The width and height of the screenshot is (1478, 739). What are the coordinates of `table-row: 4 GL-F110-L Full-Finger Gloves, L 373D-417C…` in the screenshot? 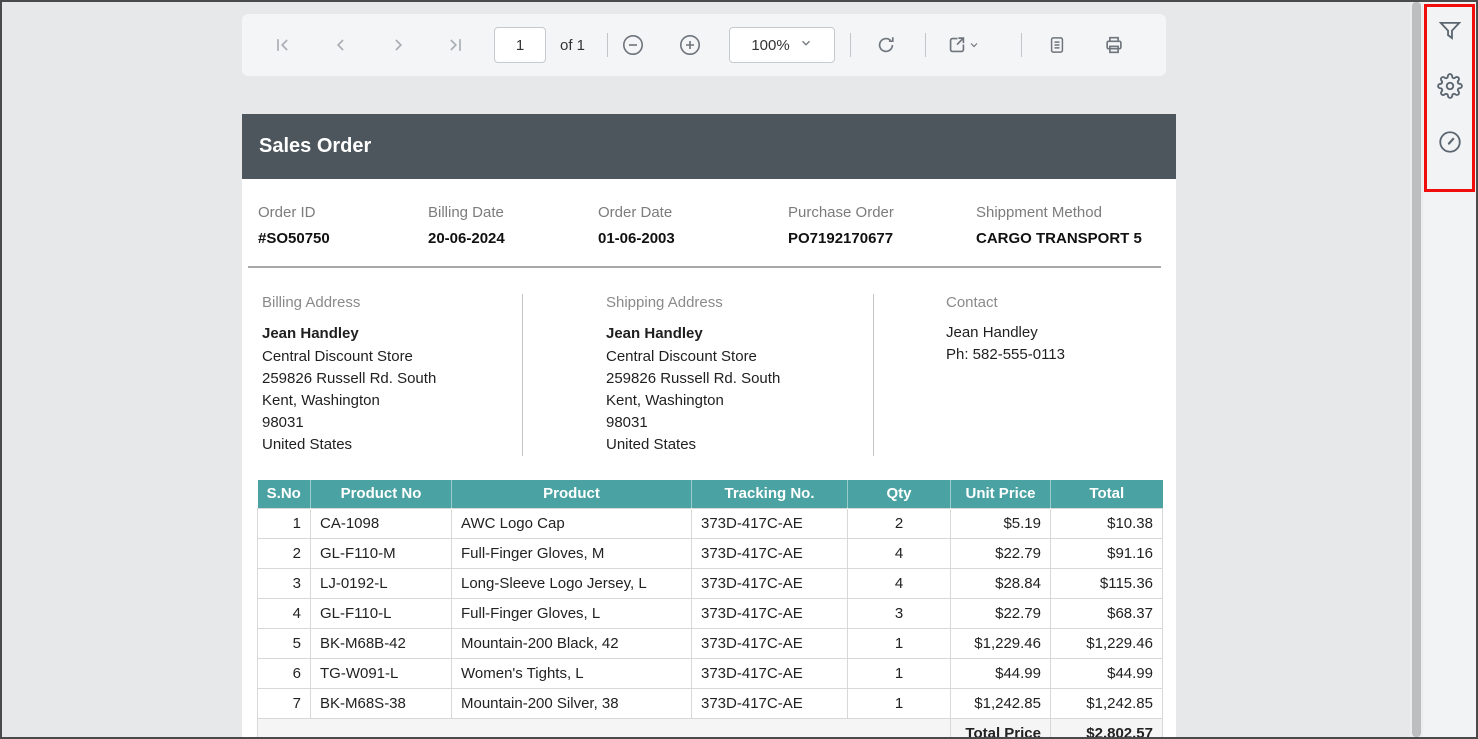 It's located at (710, 613).